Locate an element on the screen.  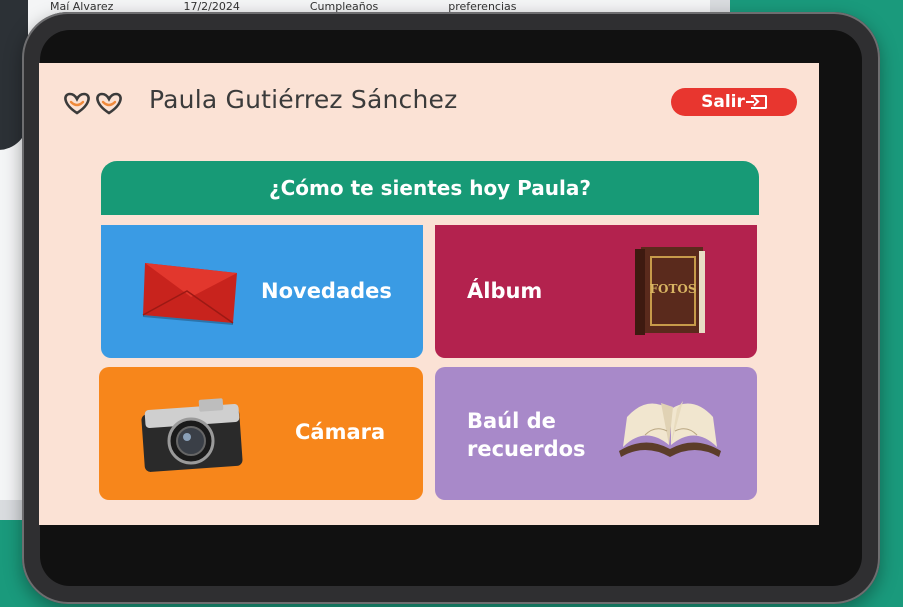
tile-novedades: Novedades is located at coordinates (262, 291).